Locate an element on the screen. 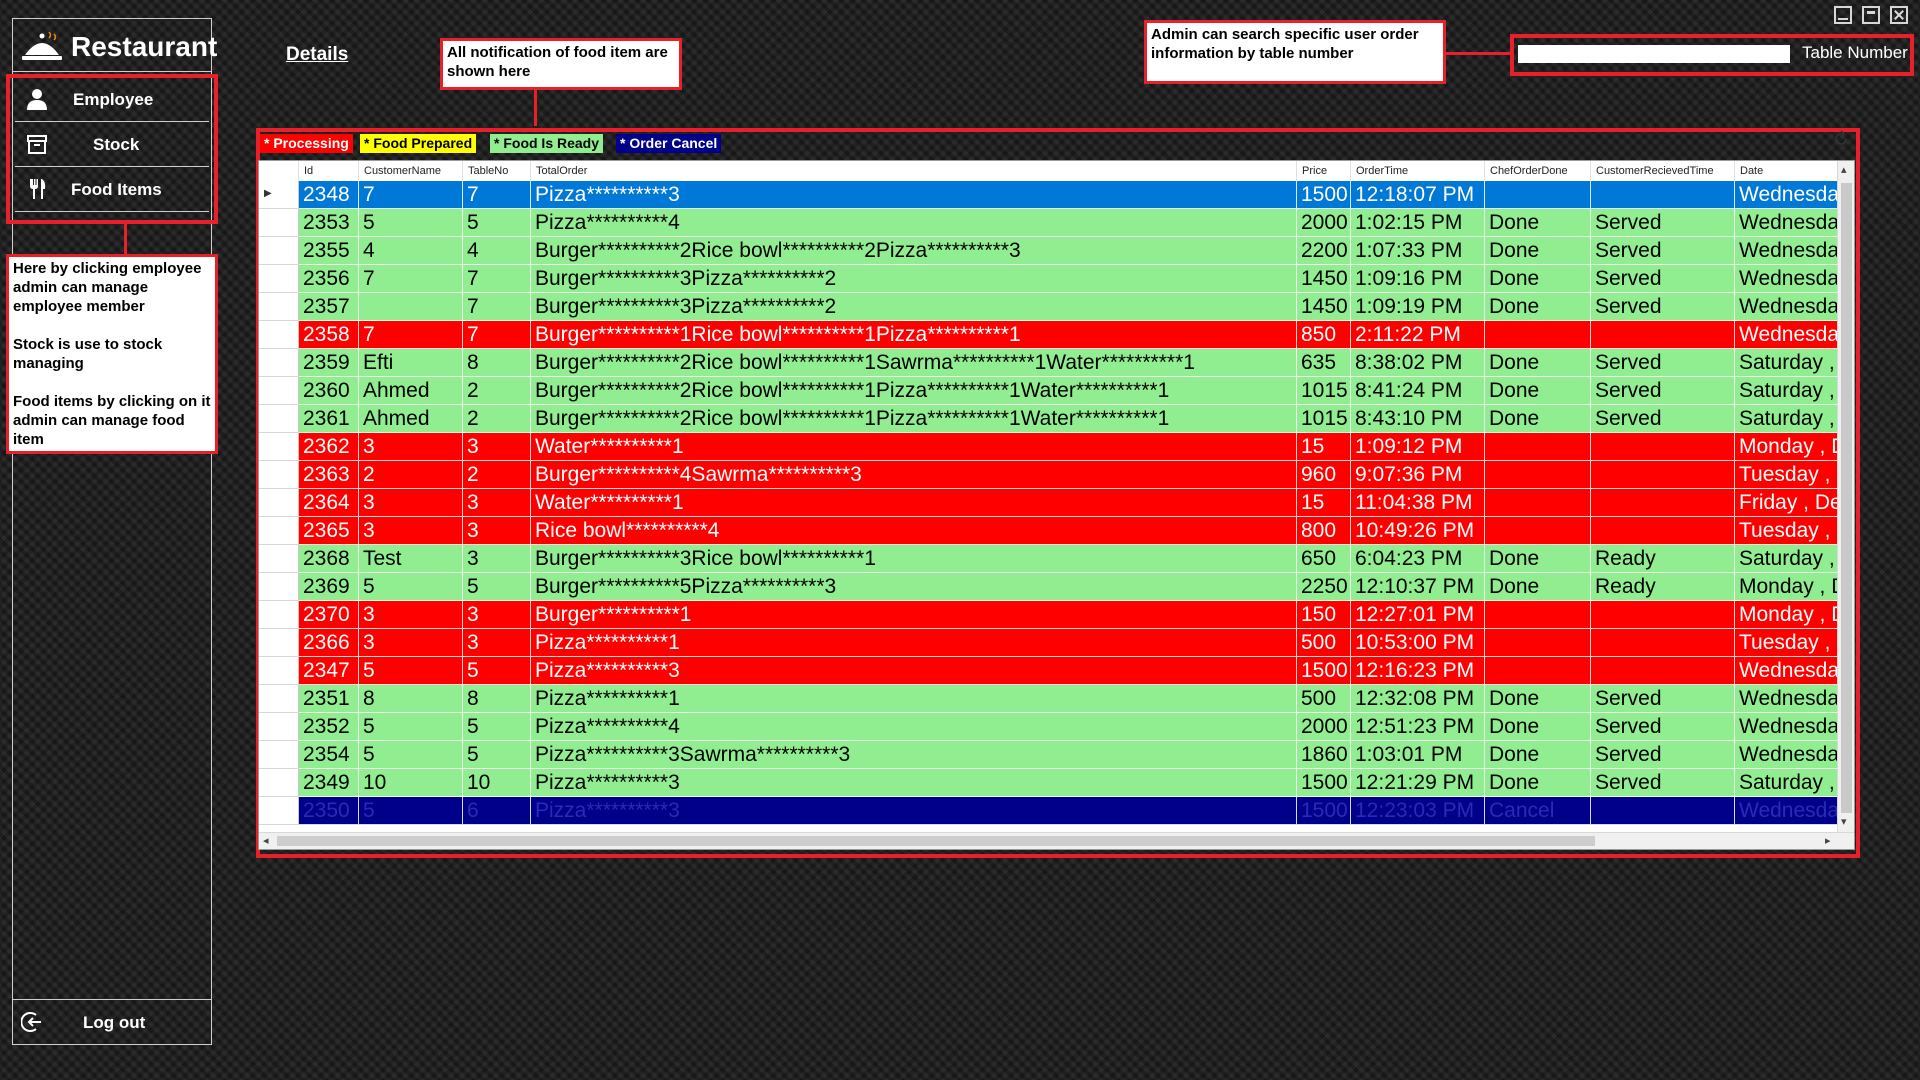  vertical-scroll-thumb is located at coordinates (1846, 498).